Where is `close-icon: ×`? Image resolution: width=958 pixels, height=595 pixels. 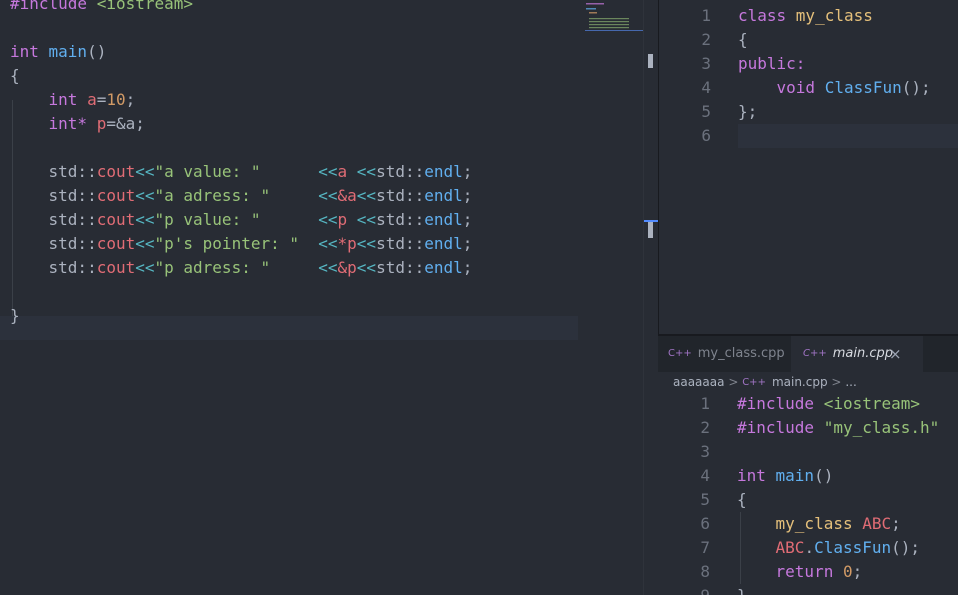 close-icon: × is located at coordinates (895, 354).